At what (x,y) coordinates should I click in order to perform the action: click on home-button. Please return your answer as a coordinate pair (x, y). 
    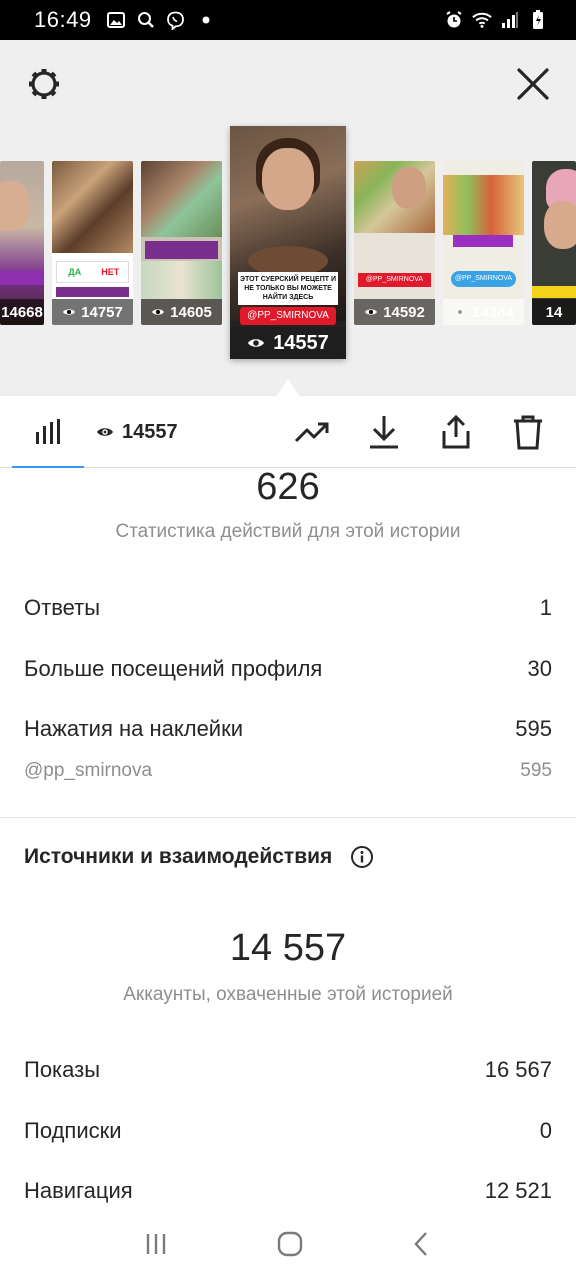
    Looking at the image, I should click on (290, 1244).